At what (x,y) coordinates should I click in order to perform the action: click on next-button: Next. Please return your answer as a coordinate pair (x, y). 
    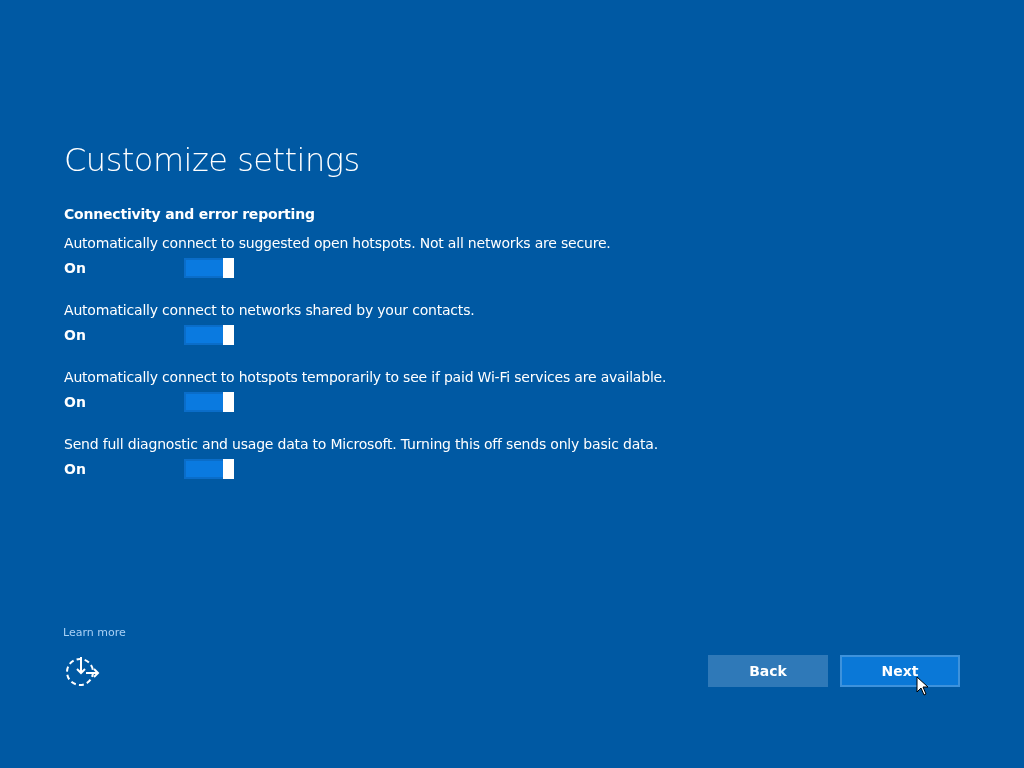
    Looking at the image, I should click on (900, 671).